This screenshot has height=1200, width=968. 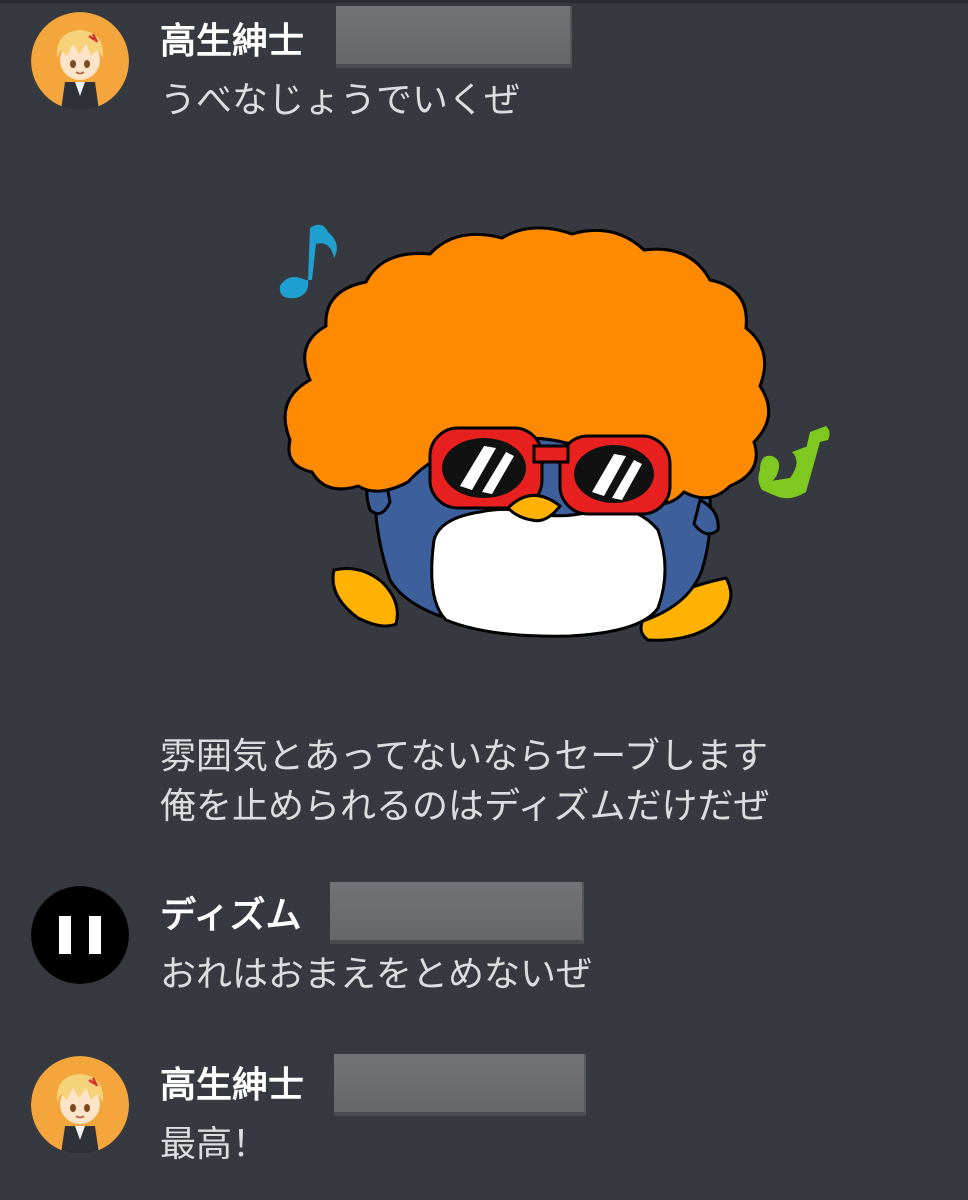 What do you see at coordinates (465, 806) in the screenshot?
I see `message-text: 俺を止められるのはディズムだけだぜ` at bounding box center [465, 806].